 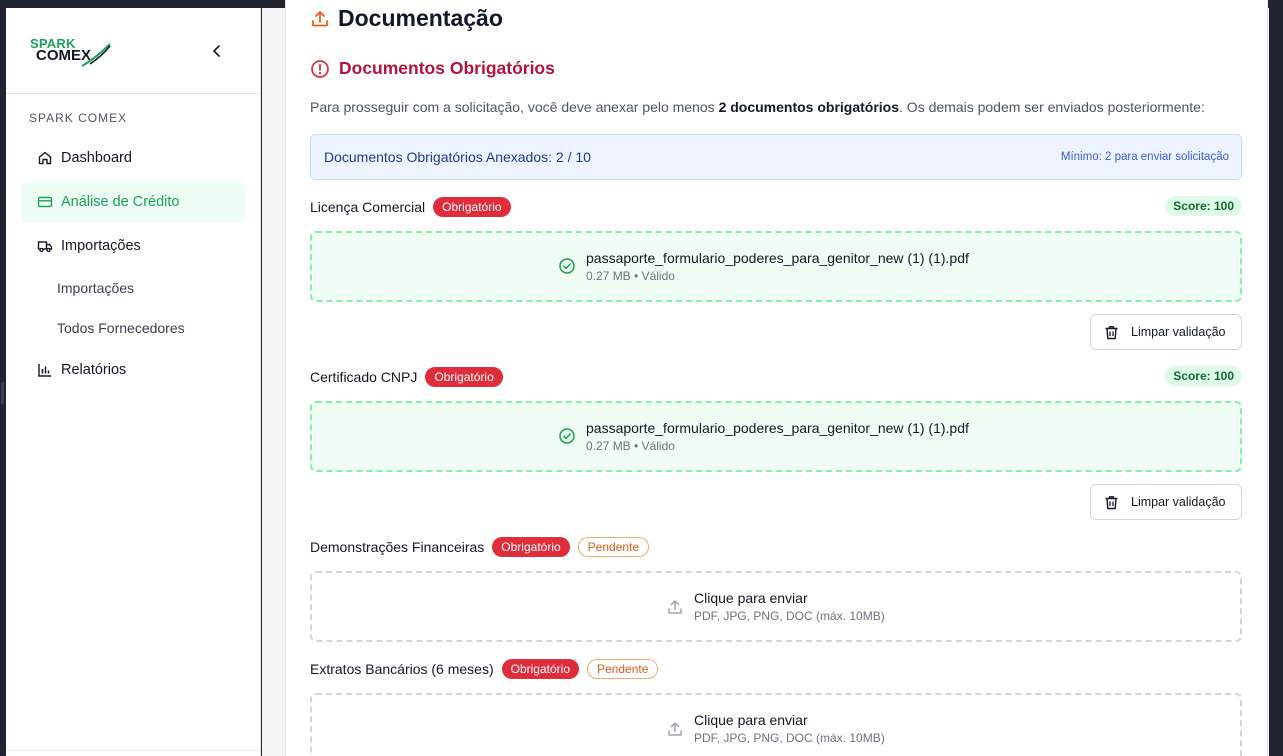 What do you see at coordinates (45, 202) in the screenshot?
I see `credit-card-icon` at bounding box center [45, 202].